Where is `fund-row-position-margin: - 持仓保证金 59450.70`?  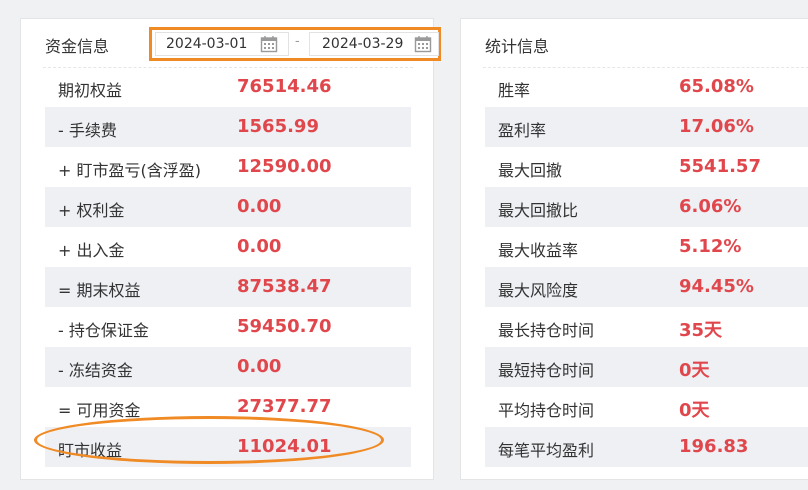 fund-row-position-margin: - 持仓保证金 59450.70 is located at coordinates (228, 327).